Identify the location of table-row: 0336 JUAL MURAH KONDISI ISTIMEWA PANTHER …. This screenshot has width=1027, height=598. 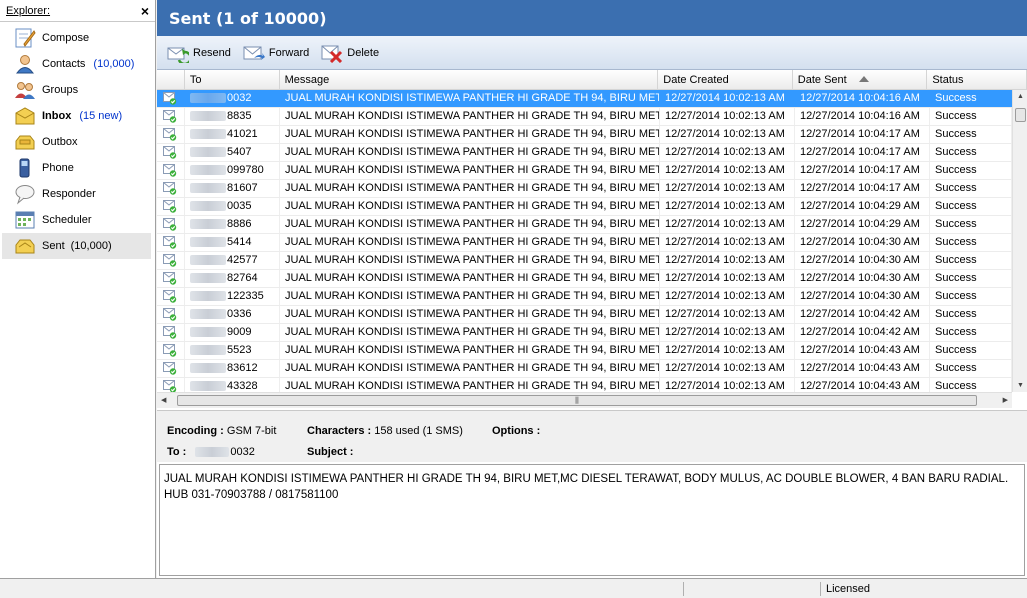
(584, 315).